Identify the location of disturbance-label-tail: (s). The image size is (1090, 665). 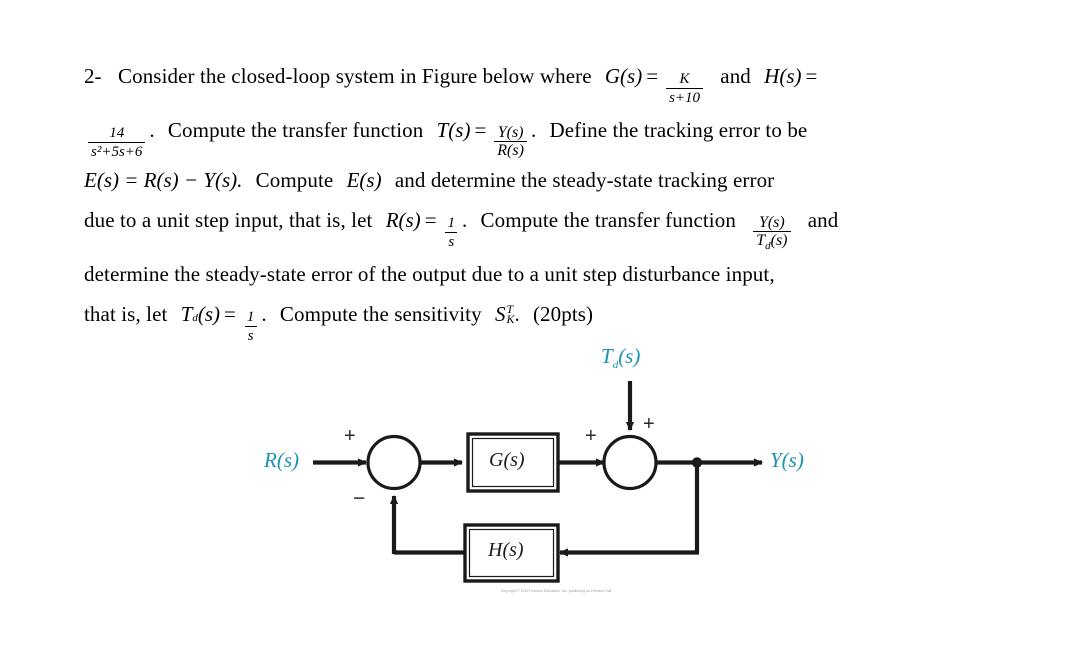
(629, 356).